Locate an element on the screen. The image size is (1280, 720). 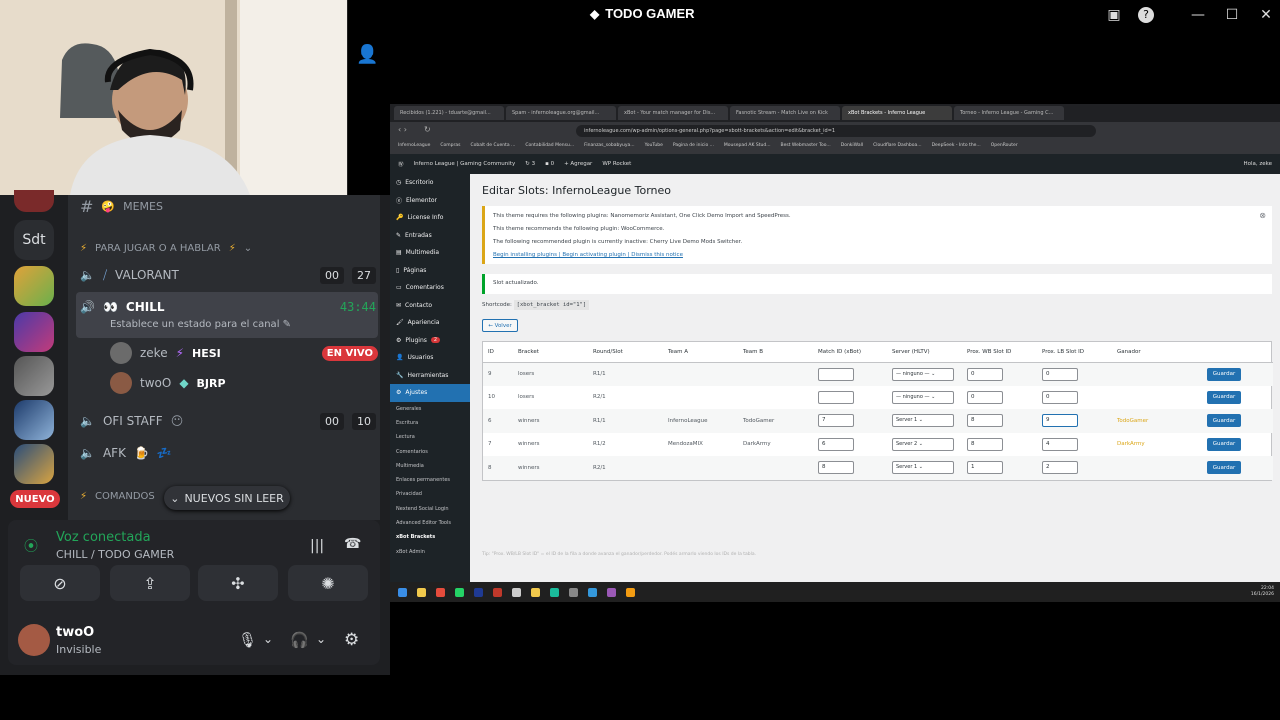
menu-usuarios: 👤 Usuarios is located at coordinates (430, 358).